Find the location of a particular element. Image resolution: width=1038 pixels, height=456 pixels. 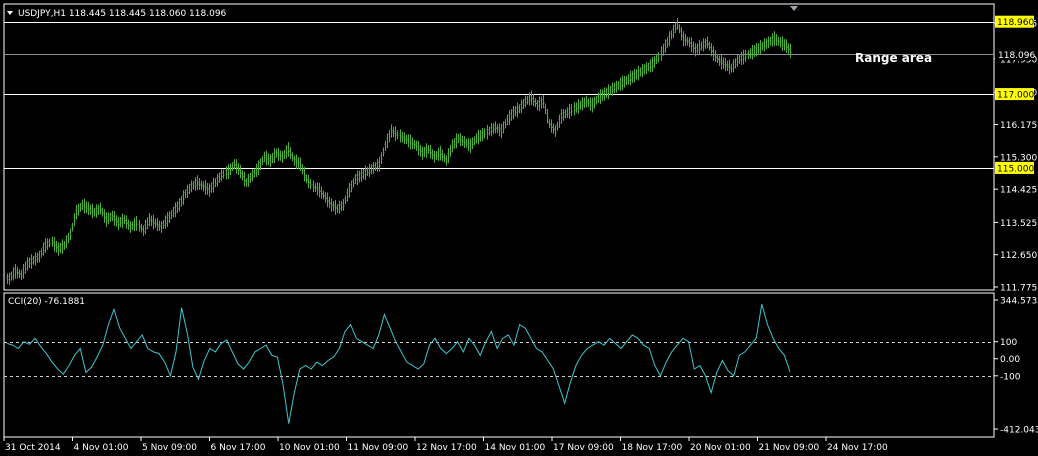

time-tick-label: 4 Nov 01:00 is located at coordinates (101, 448).